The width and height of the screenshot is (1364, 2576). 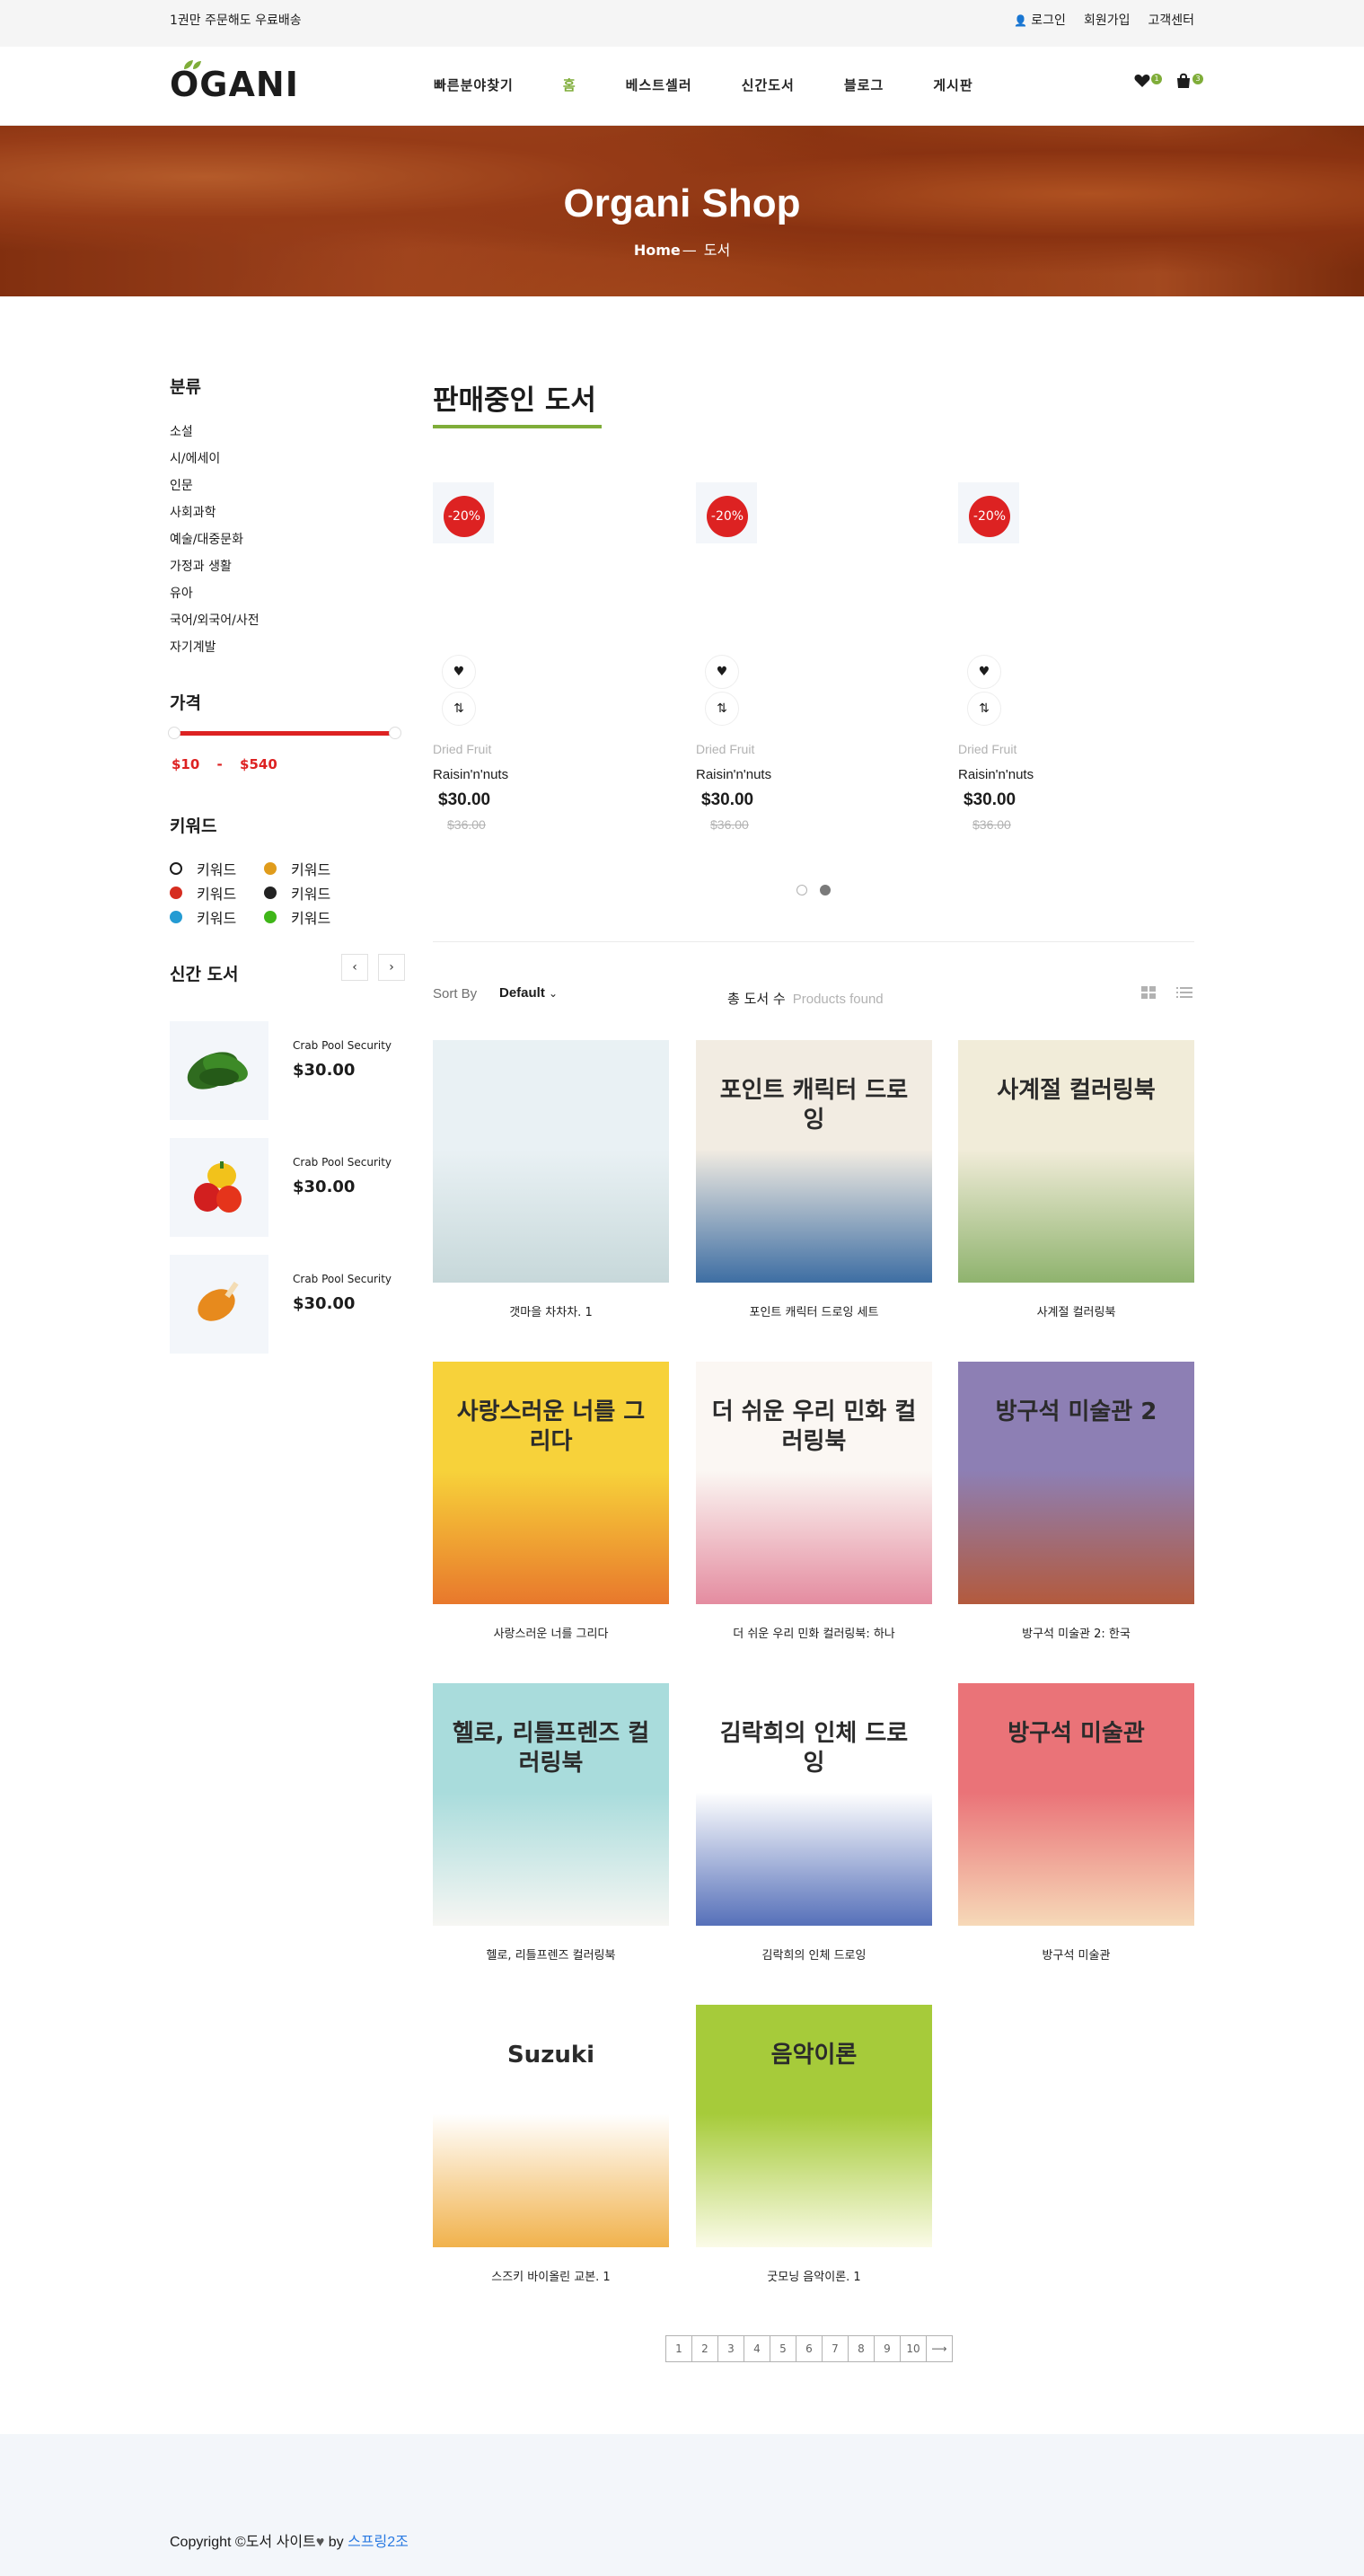 What do you see at coordinates (514, 400) in the screenshot?
I see `sale-section-title: 판매중인 도서` at bounding box center [514, 400].